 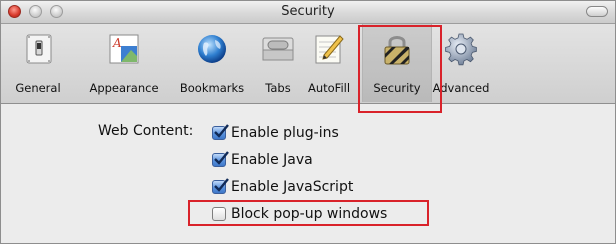 I want to click on checkbox-label: Enable plug-ins, so click(x=285, y=133).